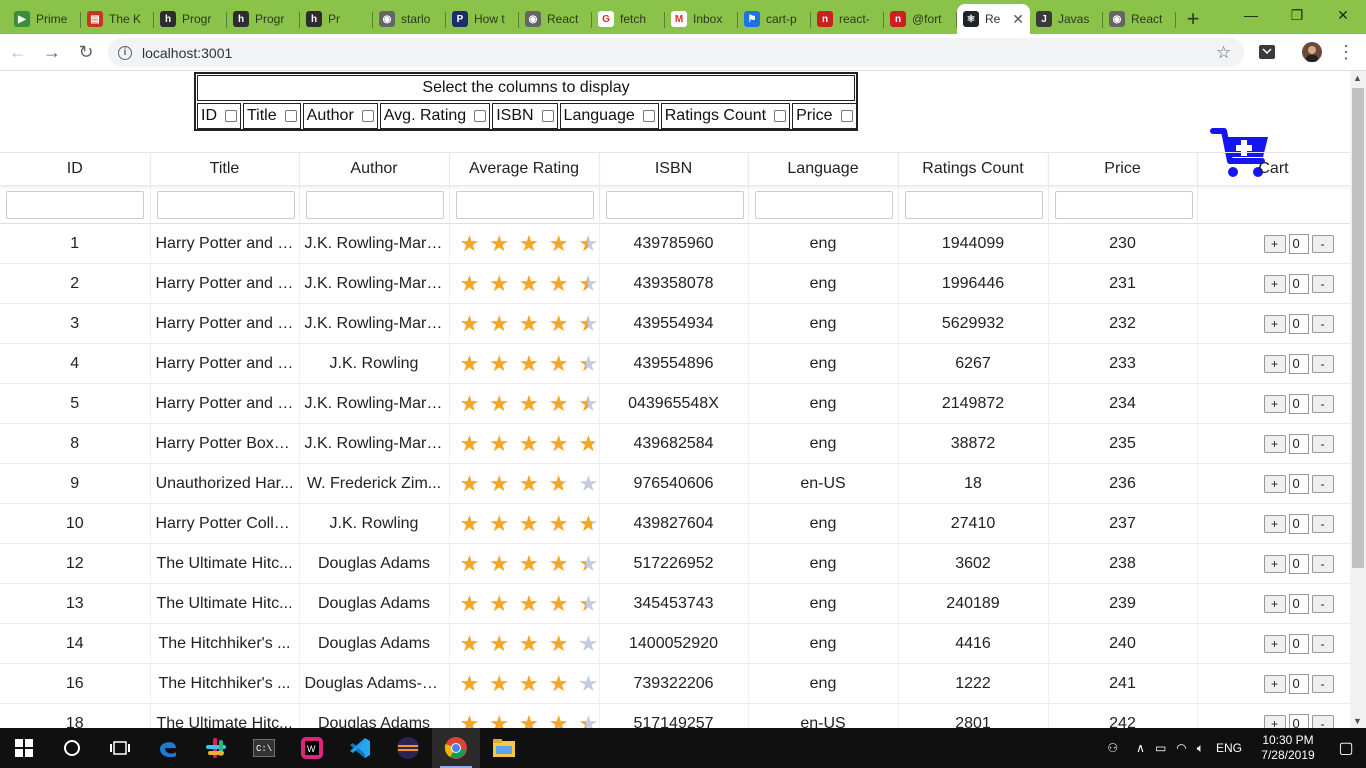 The height and width of the screenshot is (768, 1366). I want to click on cortana-search-icon, so click(72, 748).